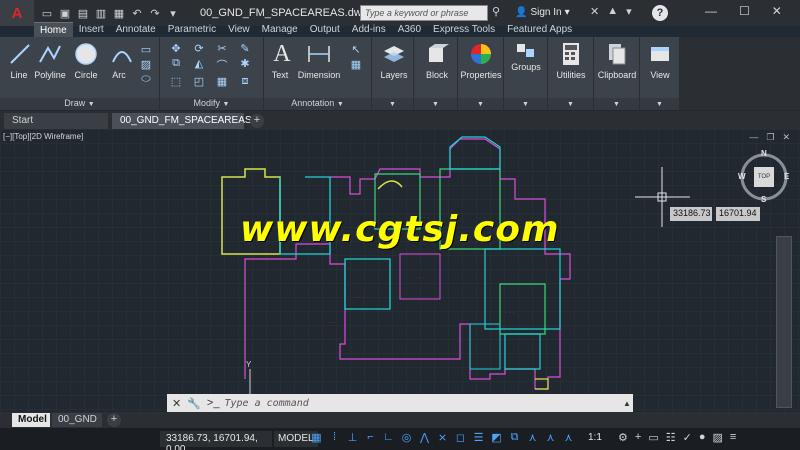 The width and height of the screenshot is (800, 450). Describe the element at coordinates (79, 104) in the screenshot. I see `draw-panel-label: Draw ▼` at that location.